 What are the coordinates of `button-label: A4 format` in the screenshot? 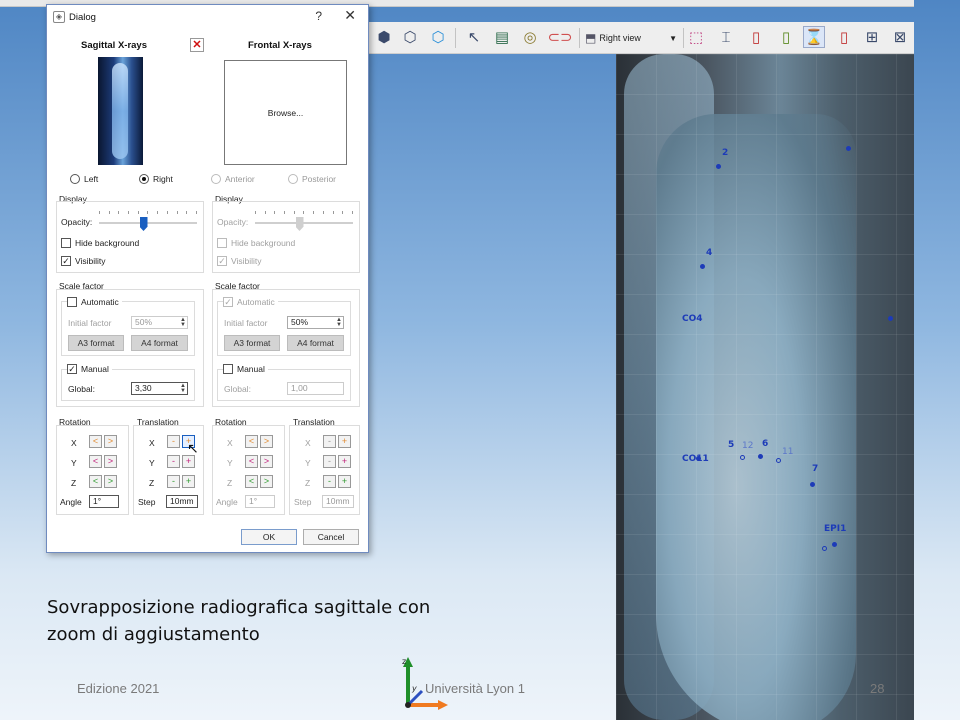 It's located at (159, 343).